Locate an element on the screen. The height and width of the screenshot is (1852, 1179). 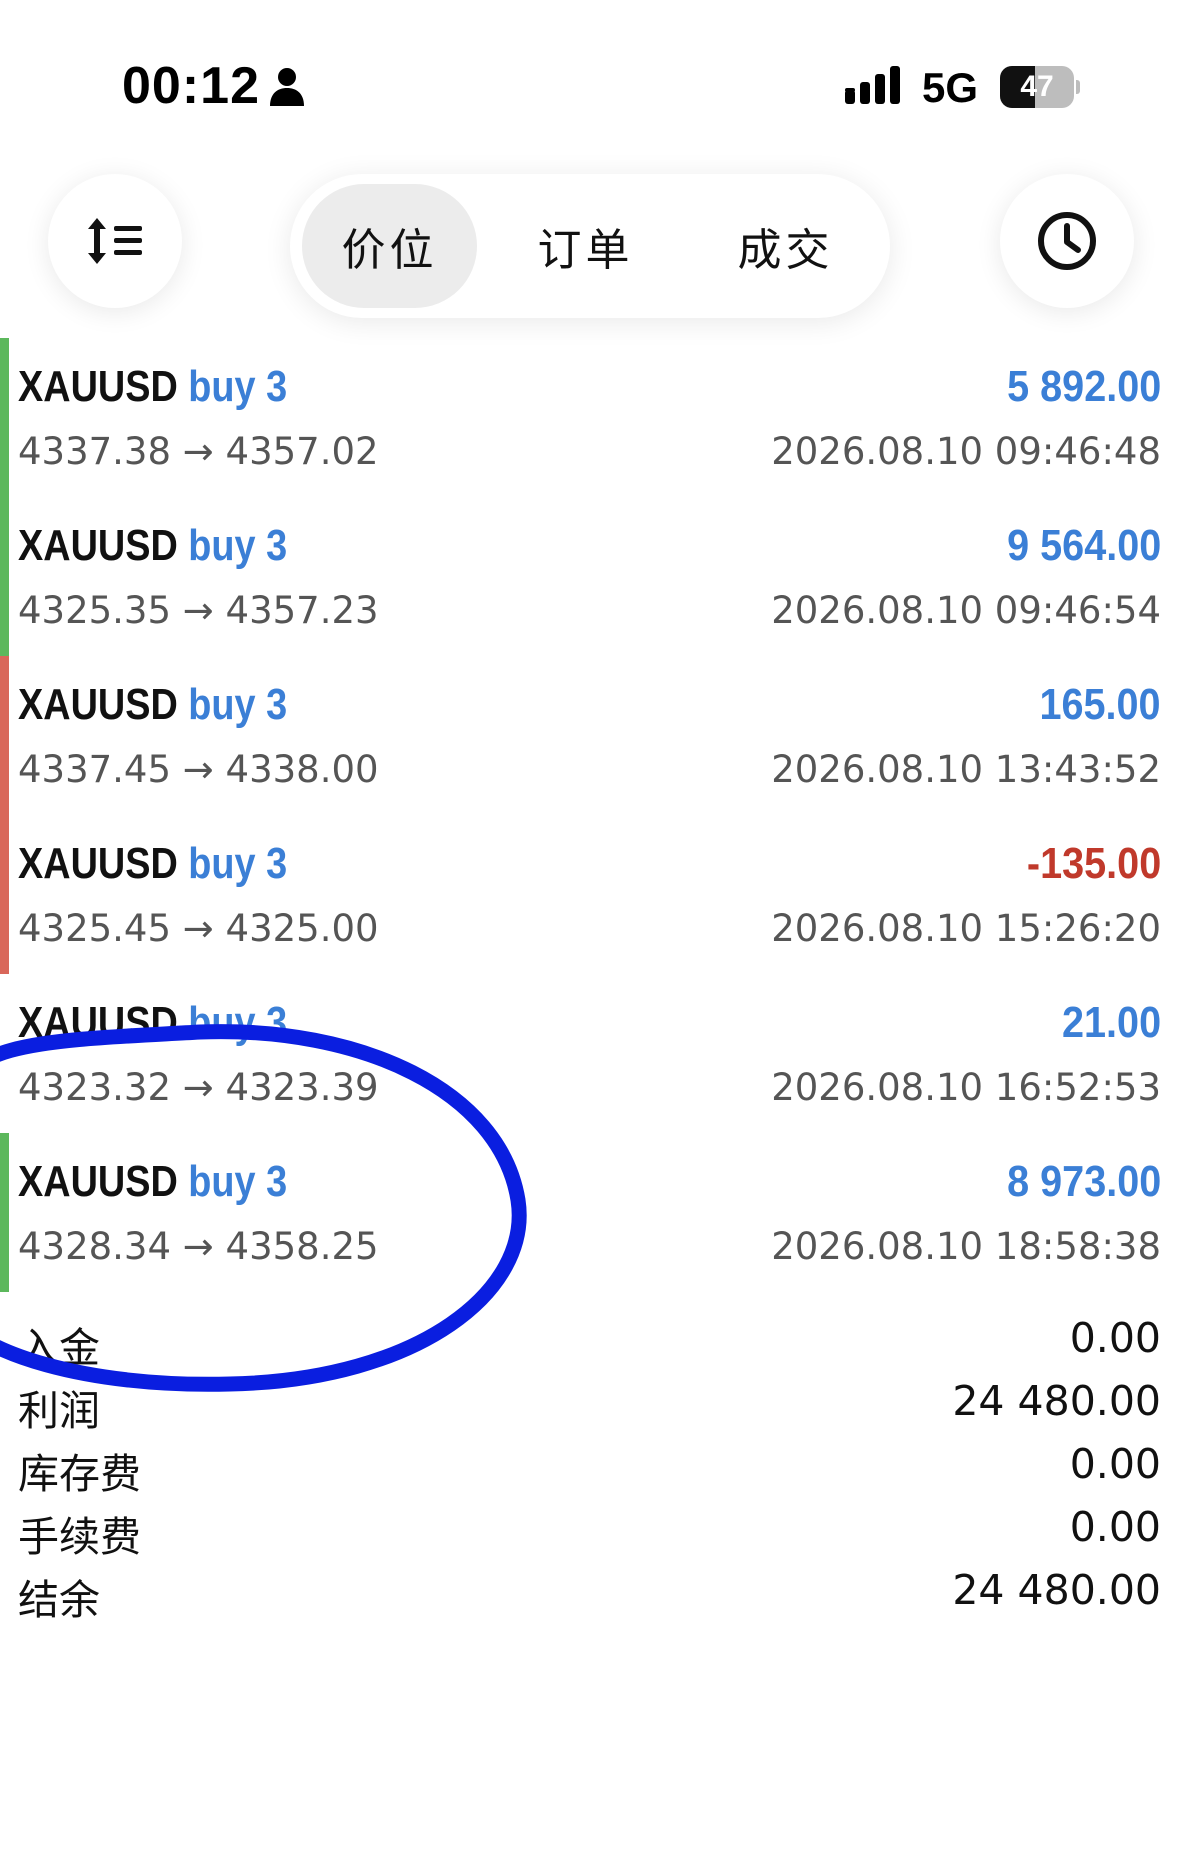
network-label: 5G is located at coordinates (950, 87).